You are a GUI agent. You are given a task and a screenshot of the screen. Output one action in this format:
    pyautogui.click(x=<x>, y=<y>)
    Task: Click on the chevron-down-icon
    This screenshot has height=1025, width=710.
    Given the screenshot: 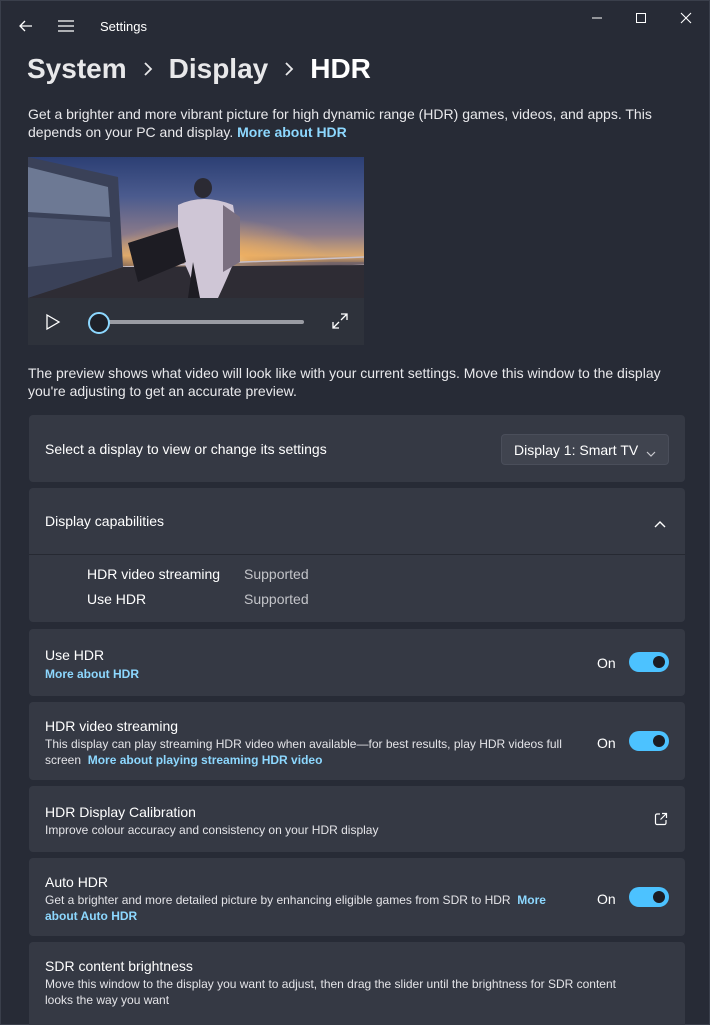 What is the action you would take?
    pyautogui.click(x=651, y=454)
    